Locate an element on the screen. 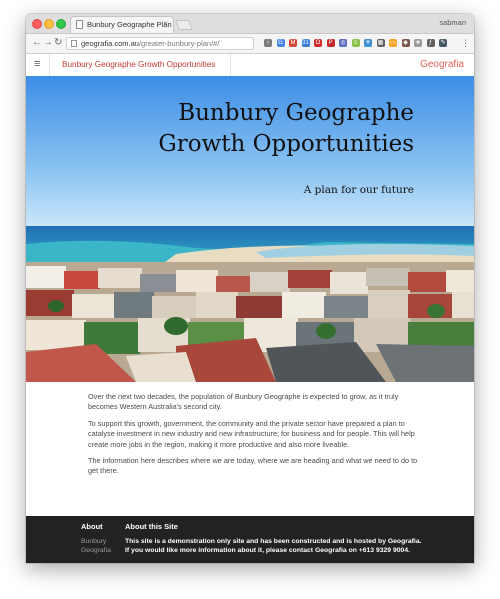 The image size is (500, 599). clip-icon: c is located at coordinates (355, 43).